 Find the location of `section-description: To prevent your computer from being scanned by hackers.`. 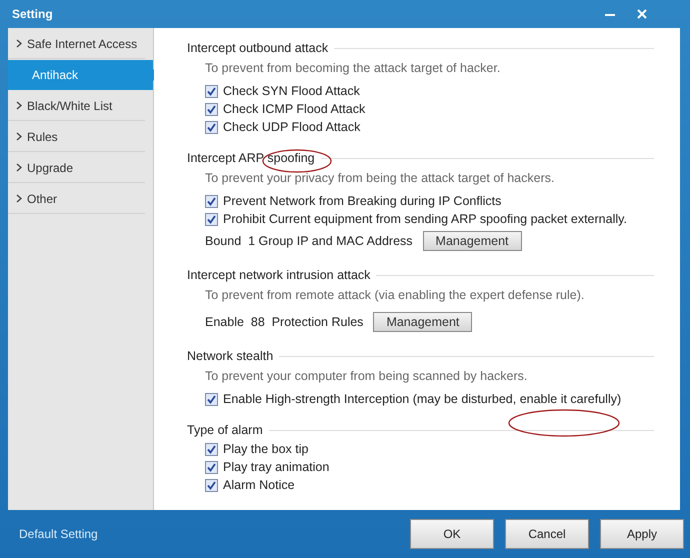

section-description: To prevent your computer from being scanned by hackers. is located at coordinates (366, 376).